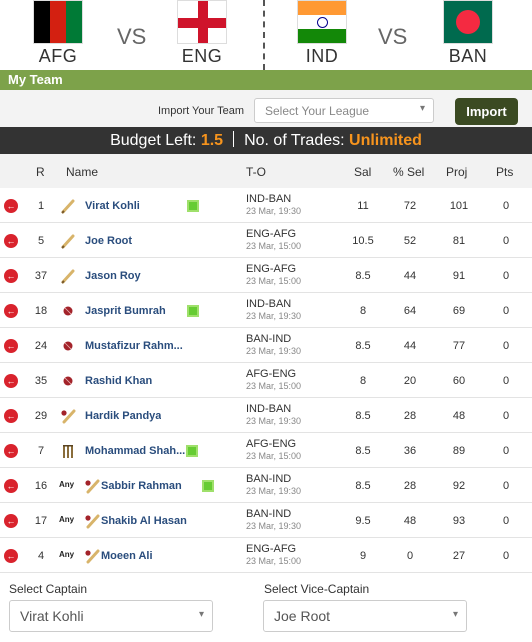  I want to click on team-ind: IND, so click(322, 33).